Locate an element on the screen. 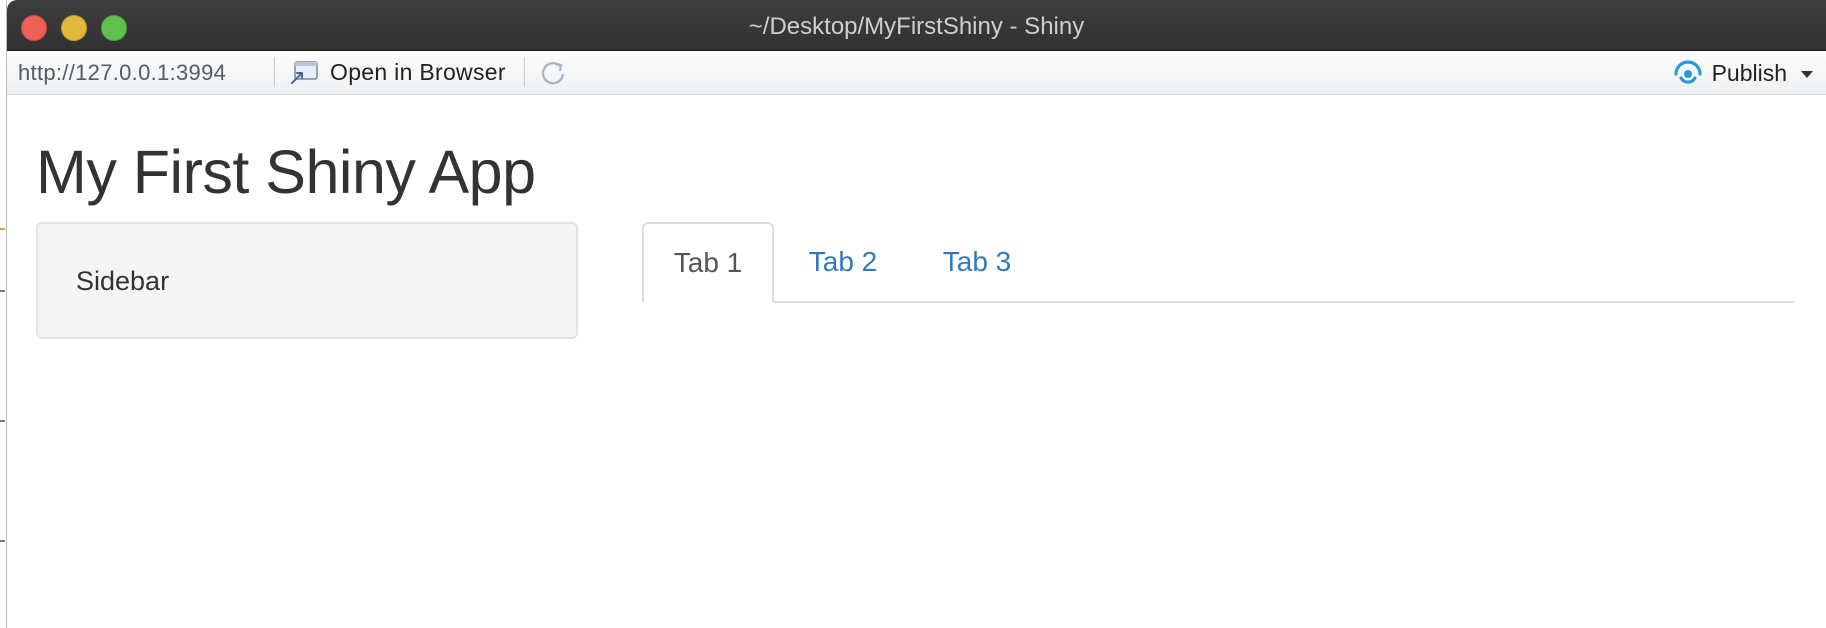 The width and height of the screenshot is (1826, 628). chevron-down-icon is located at coordinates (1807, 74).